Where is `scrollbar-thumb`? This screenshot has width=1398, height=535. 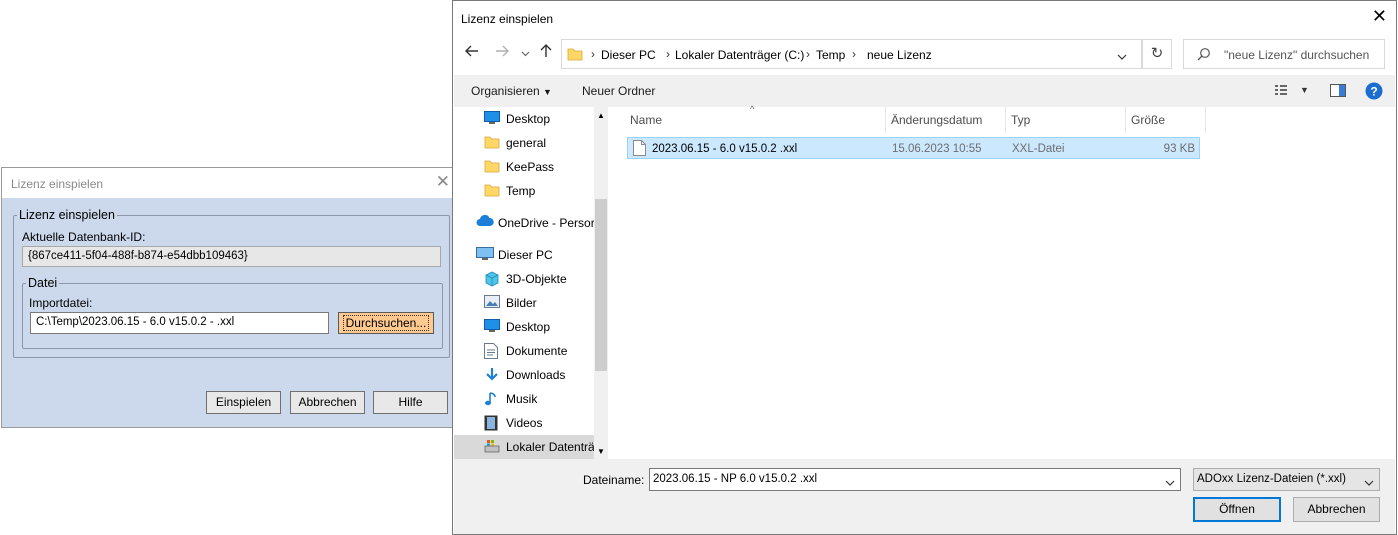
scrollbar-thumb is located at coordinates (601, 285).